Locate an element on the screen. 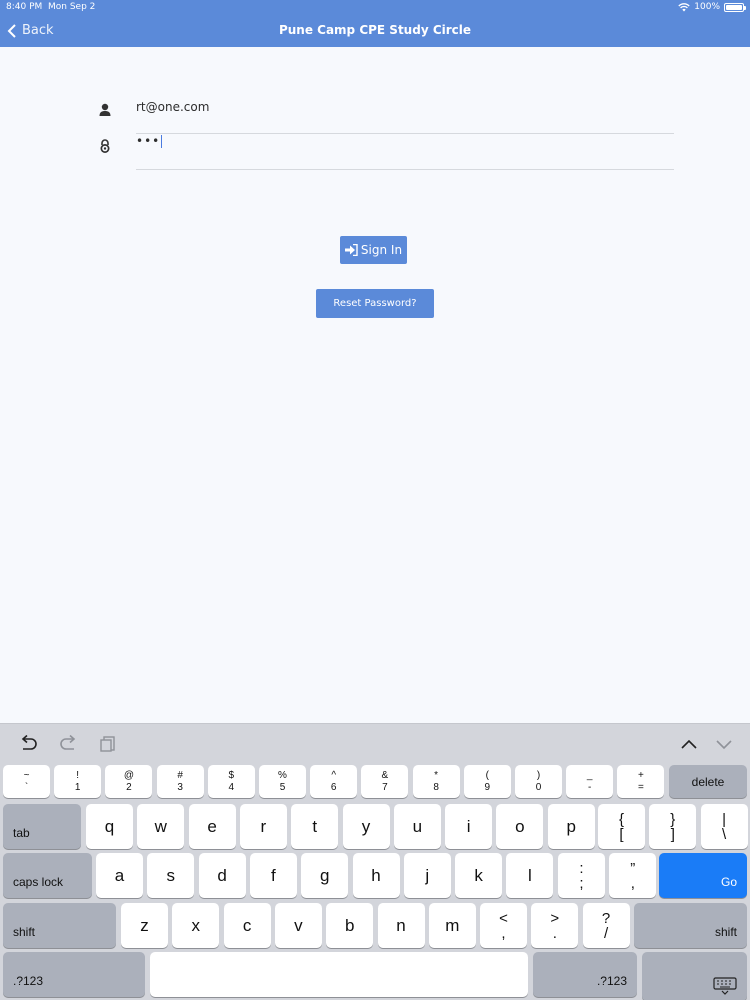  key-label: c is located at coordinates (247, 925).